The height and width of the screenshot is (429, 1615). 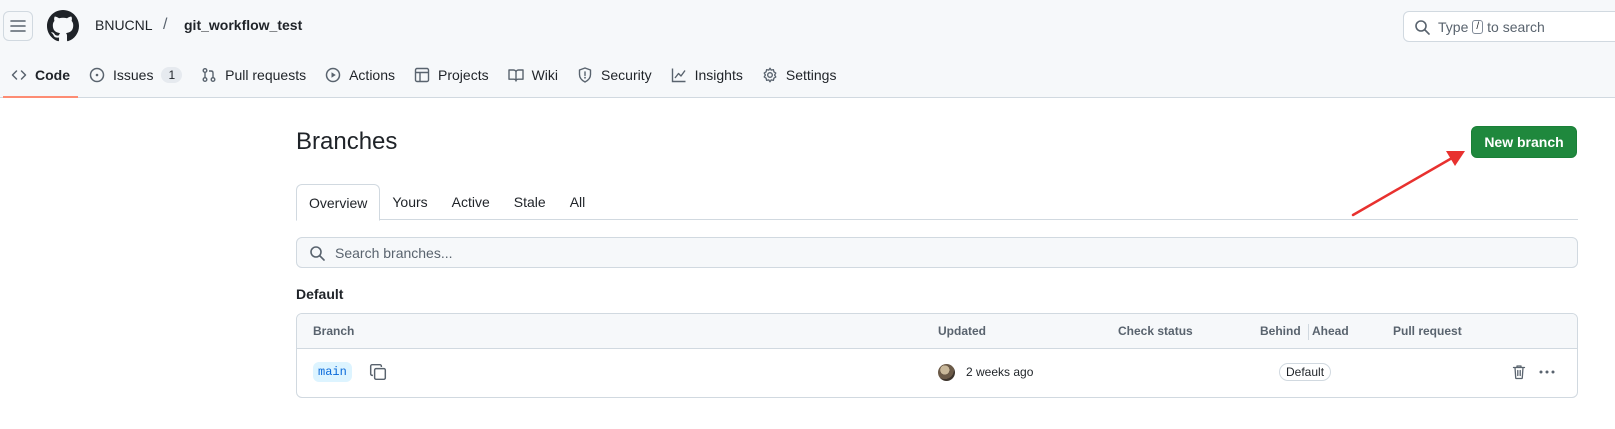 I want to click on global-search-input: Type / to search, so click(x=1509, y=26).